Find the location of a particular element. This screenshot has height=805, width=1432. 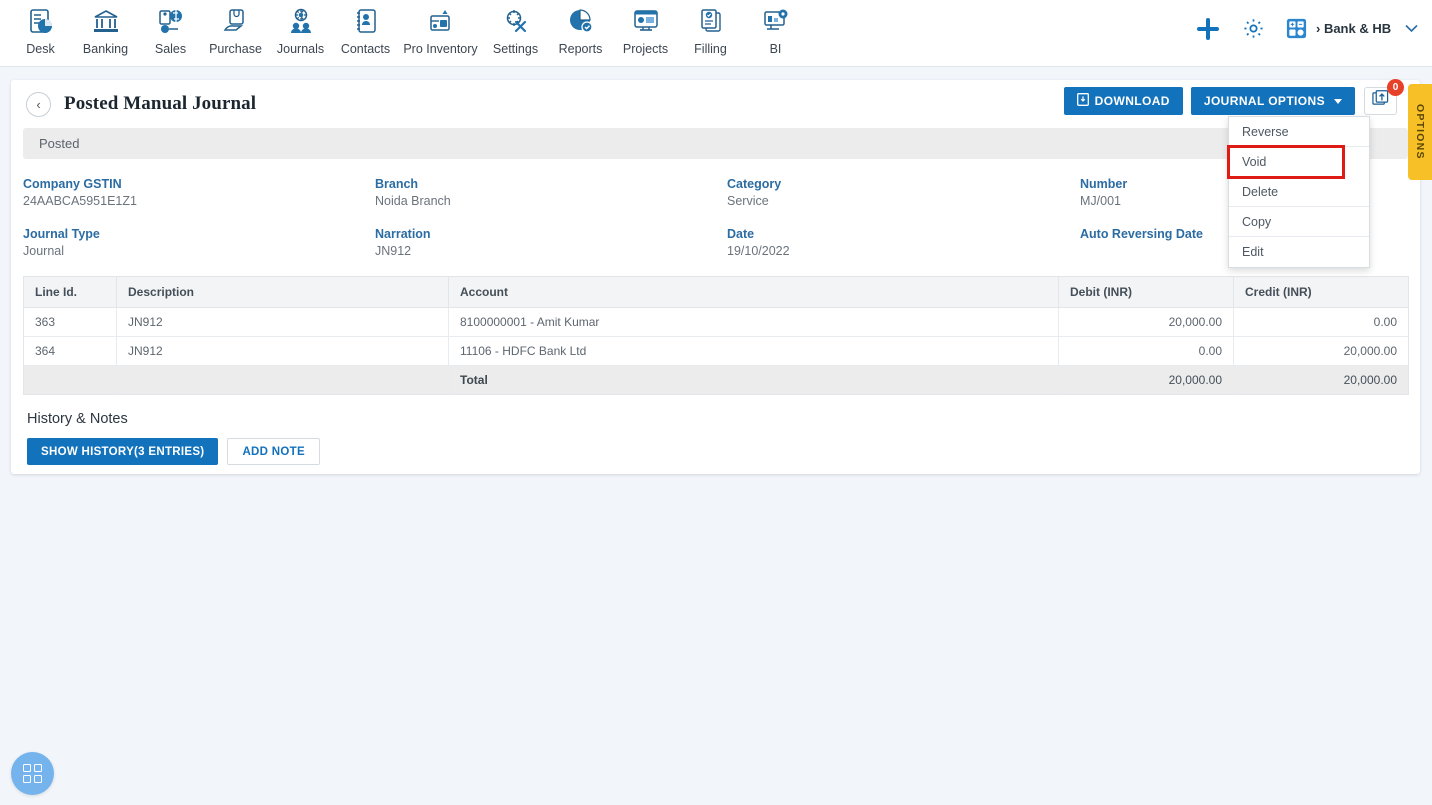

gear-icon is located at coordinates (1253, 28).